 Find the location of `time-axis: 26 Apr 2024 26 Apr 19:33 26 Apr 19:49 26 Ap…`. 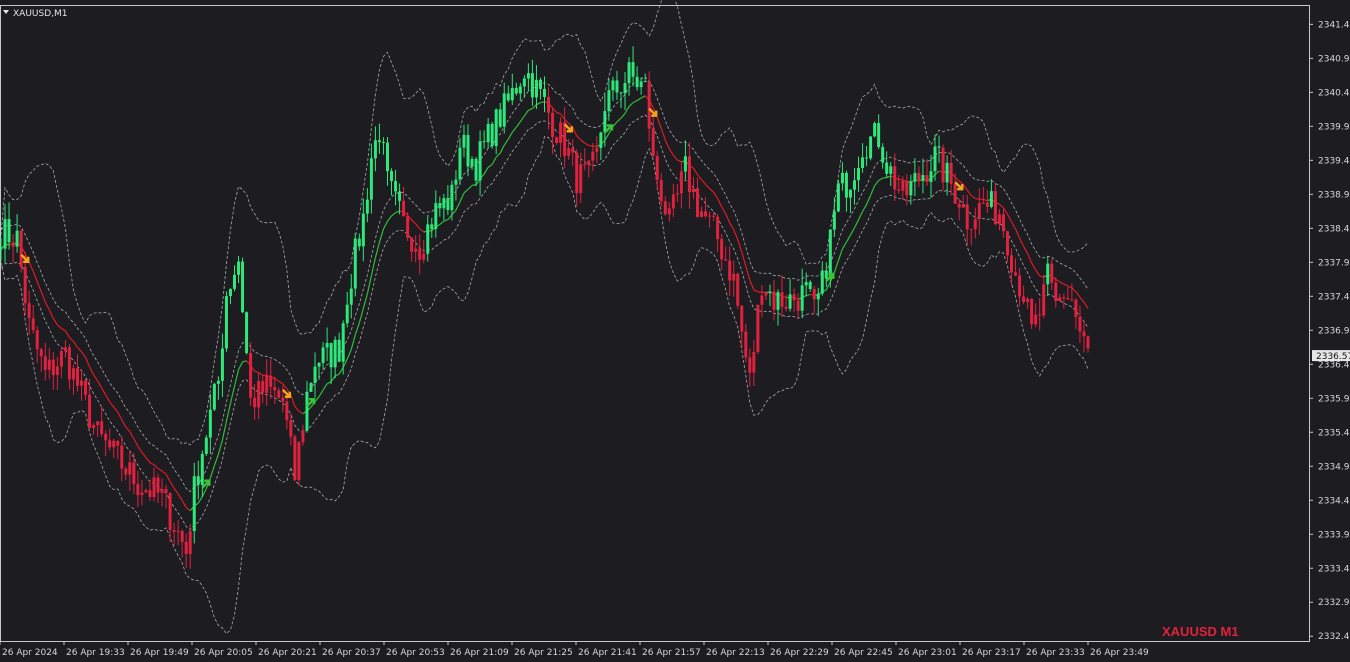

time-axis: 26 Apr 2024 26 Apr 19:33 26 Apr 19:49 26 Ap… is located at coordinates (574, 649).